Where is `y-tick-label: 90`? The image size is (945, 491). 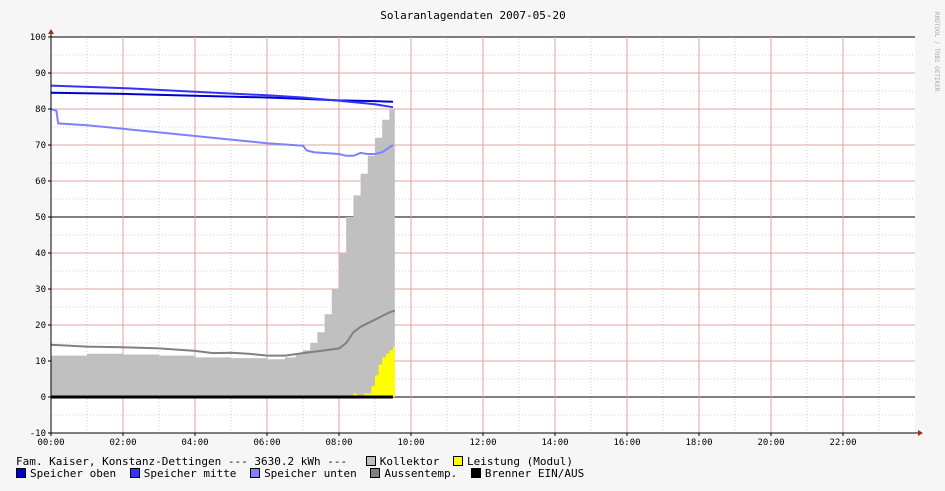
y-tick-label: 90 is located at coordinates (40, 74).